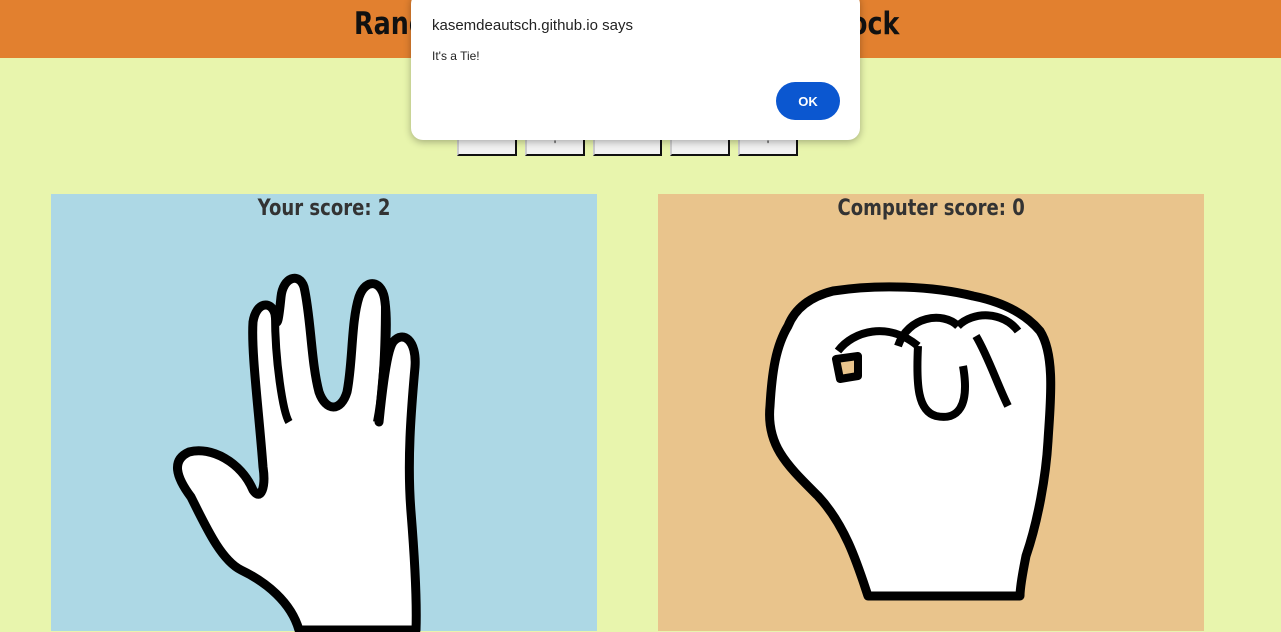 The image size is (1281, 632). Describe the element at coordinates (297, 452) in the screenshot. I see `spock-hand-icon` at that location.